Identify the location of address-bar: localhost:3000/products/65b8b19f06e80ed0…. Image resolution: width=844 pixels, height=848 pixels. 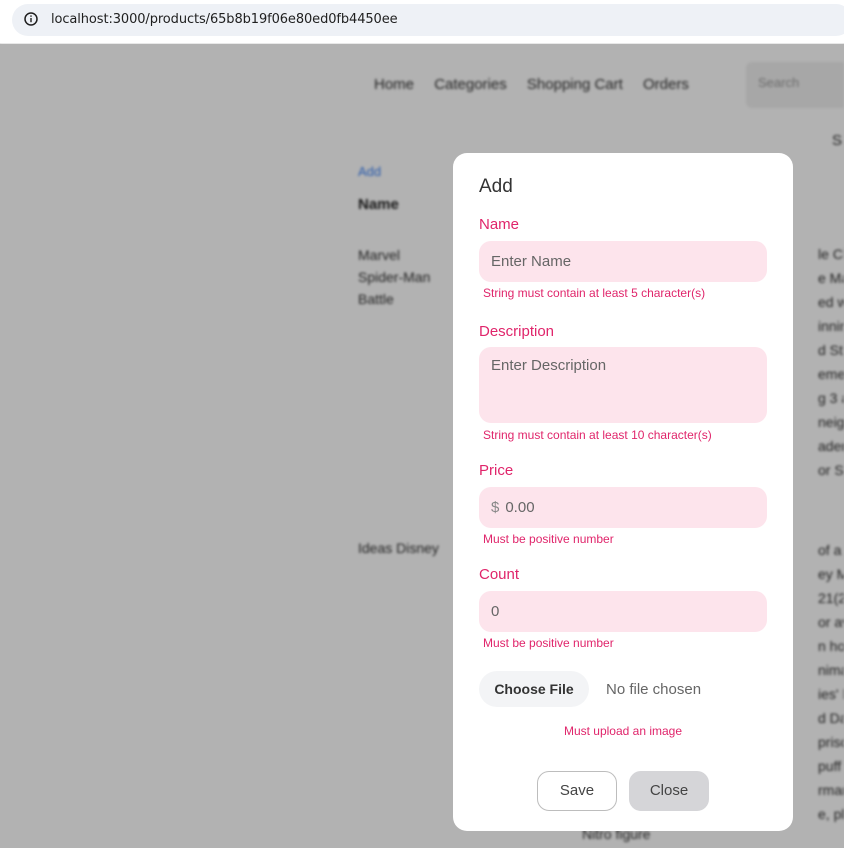
(428, 20).